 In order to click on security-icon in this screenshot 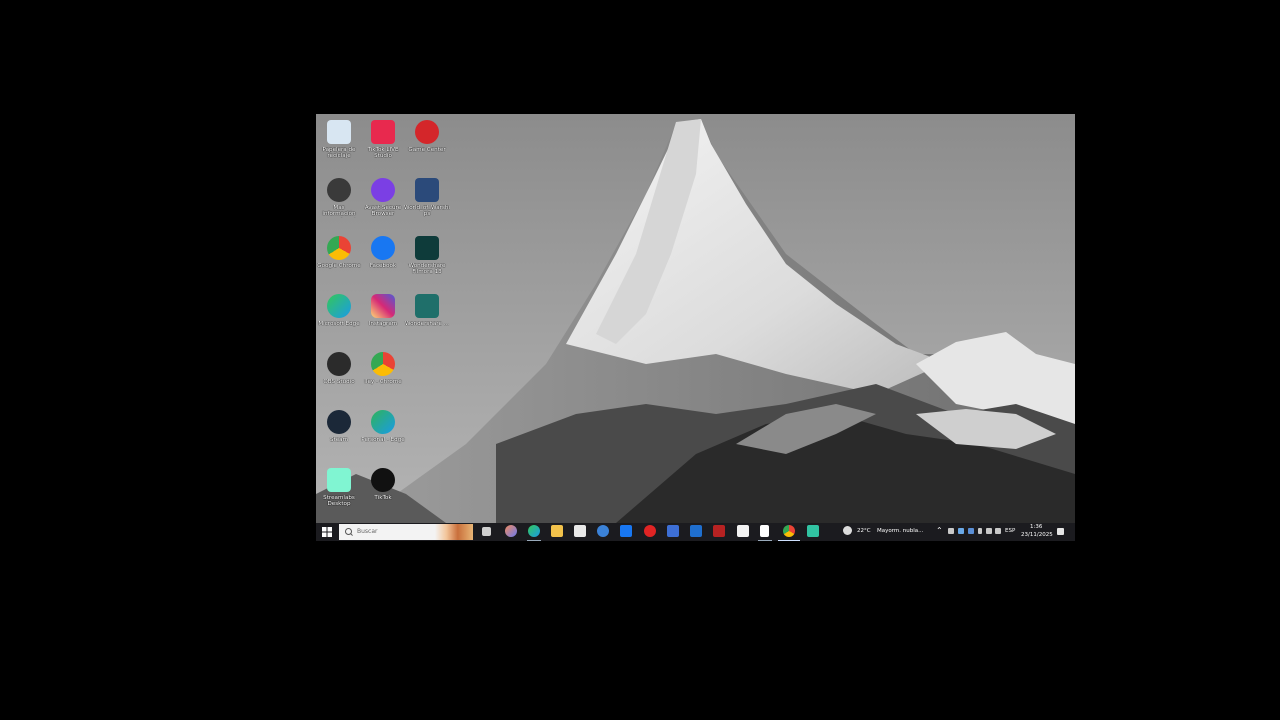, I will do `click(971, 531)`.